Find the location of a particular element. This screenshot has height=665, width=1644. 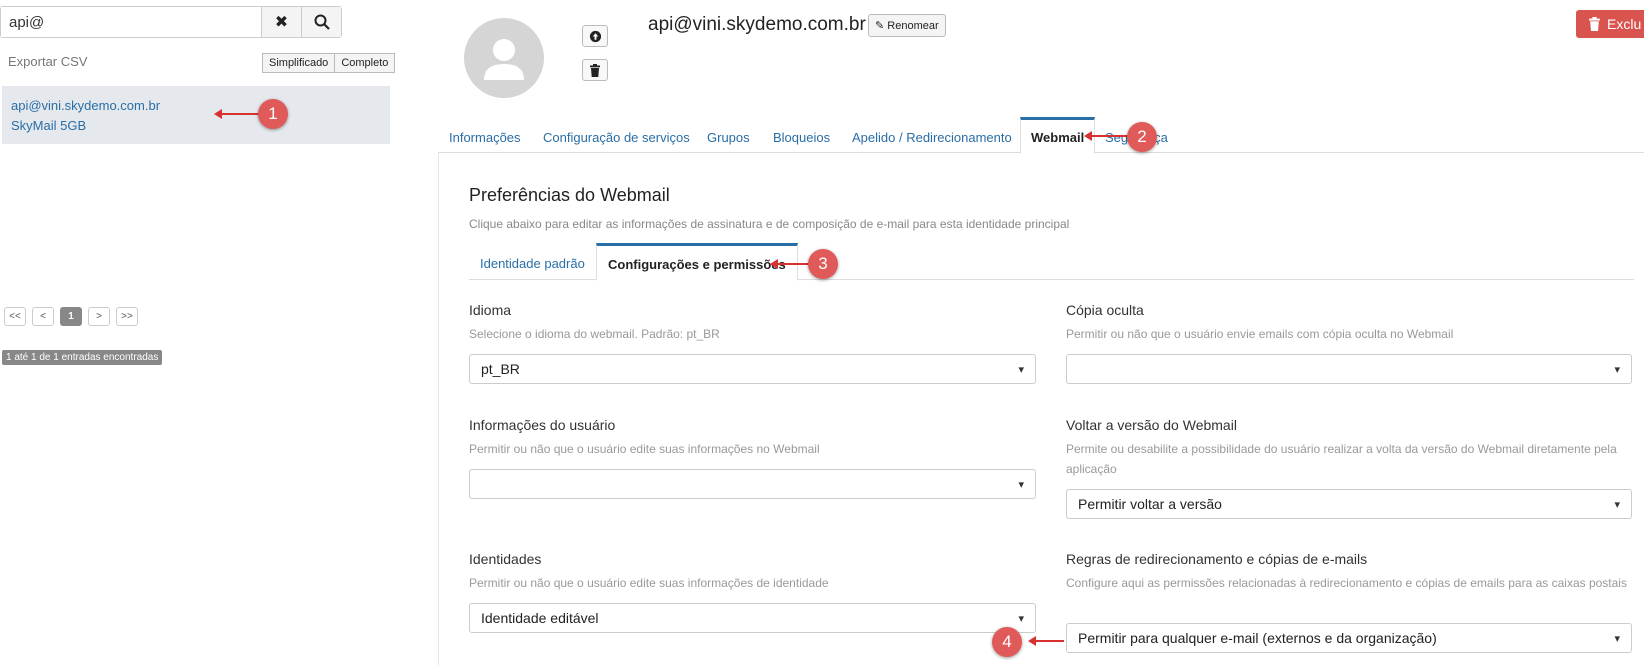

annotation-marker: 3 is located at coordinates (823, 264).